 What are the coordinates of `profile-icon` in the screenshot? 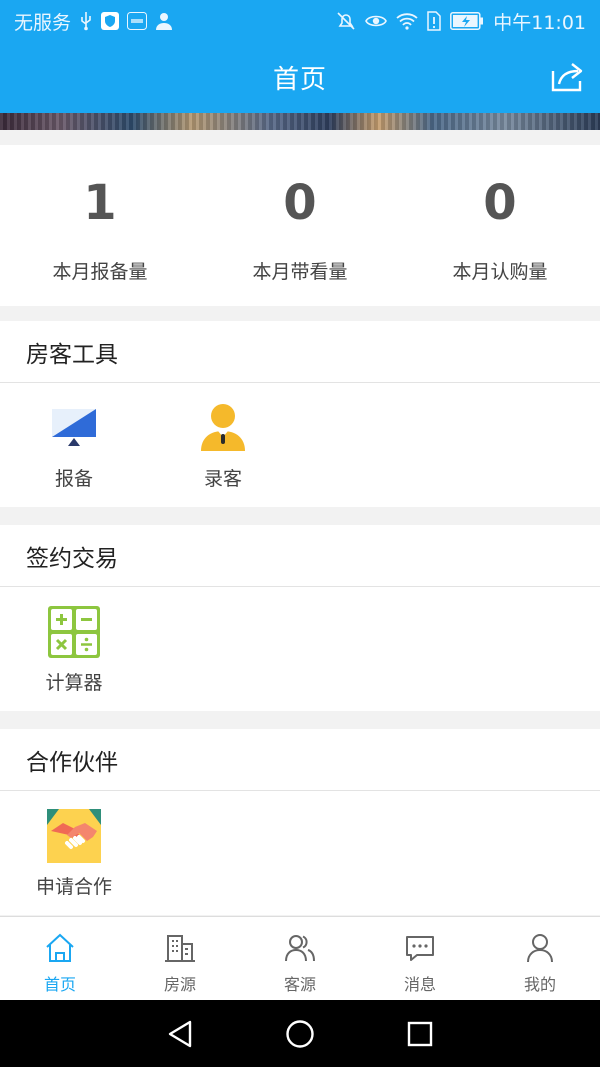 It's located at (540, 948).